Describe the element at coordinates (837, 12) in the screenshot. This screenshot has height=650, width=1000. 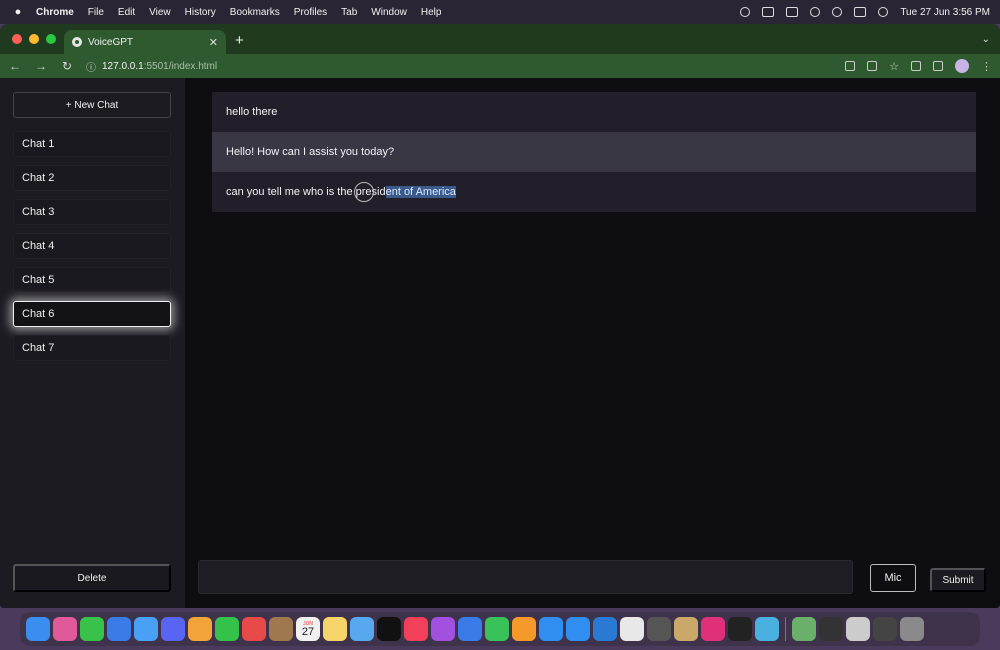
I see `spotlight-search-icon` at that location.